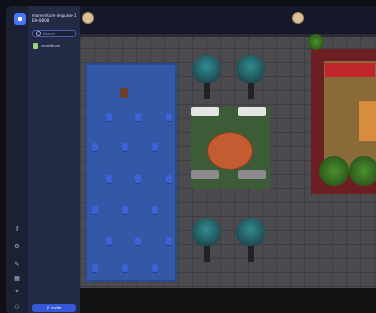 The height and width of the screenshot is (313, 376). What do you see at coordinates (17, 278) in the screenshot?
I see `calendar-icon: ▦` at bounding box center [17, 278].